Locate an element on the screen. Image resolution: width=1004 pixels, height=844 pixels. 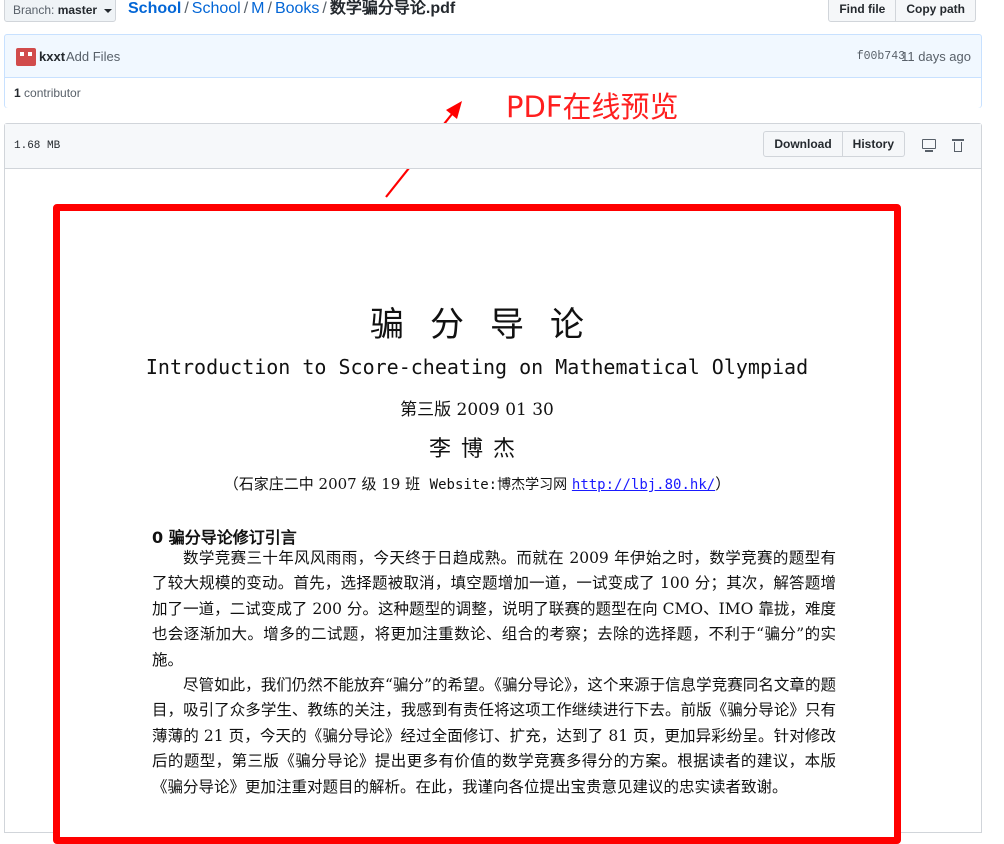
file-buttons: Download History is located at coordinates (834, 144).